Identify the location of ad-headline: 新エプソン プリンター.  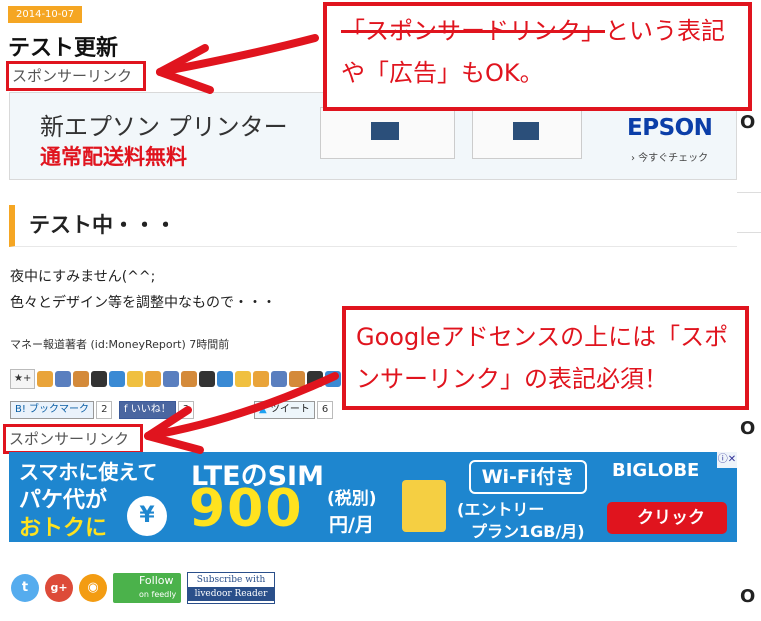
(164, 127).